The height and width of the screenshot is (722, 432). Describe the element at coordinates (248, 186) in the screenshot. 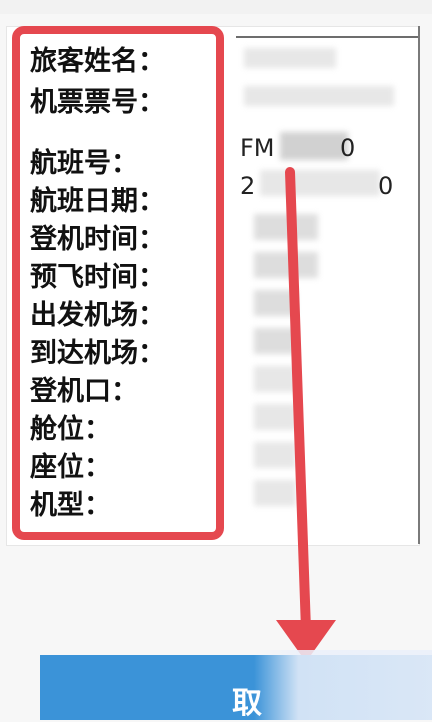

I see `flight-date-value-partial: 2` at that location.